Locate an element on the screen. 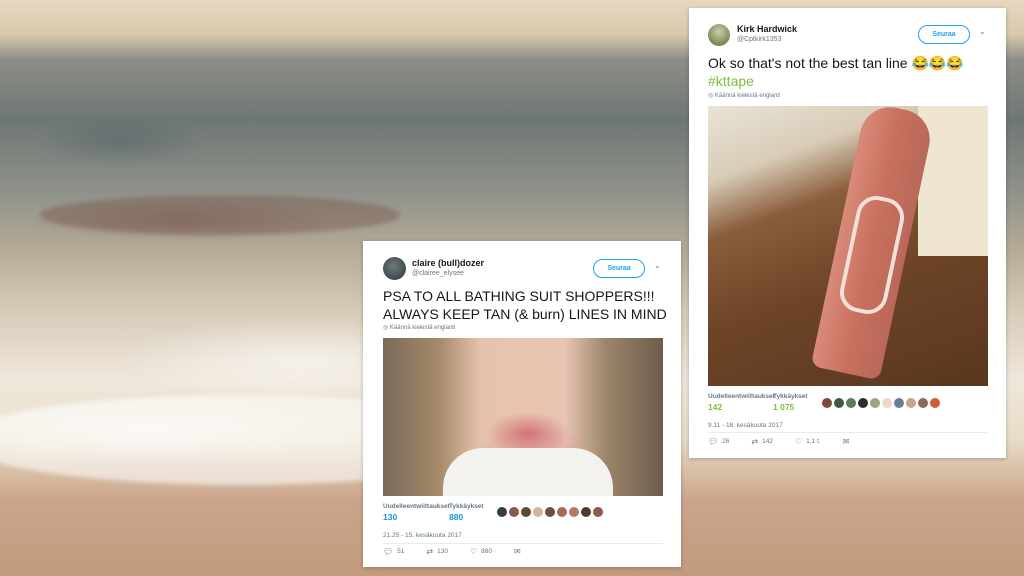  retweets-count: 142 is located at coordinates (715, 407).